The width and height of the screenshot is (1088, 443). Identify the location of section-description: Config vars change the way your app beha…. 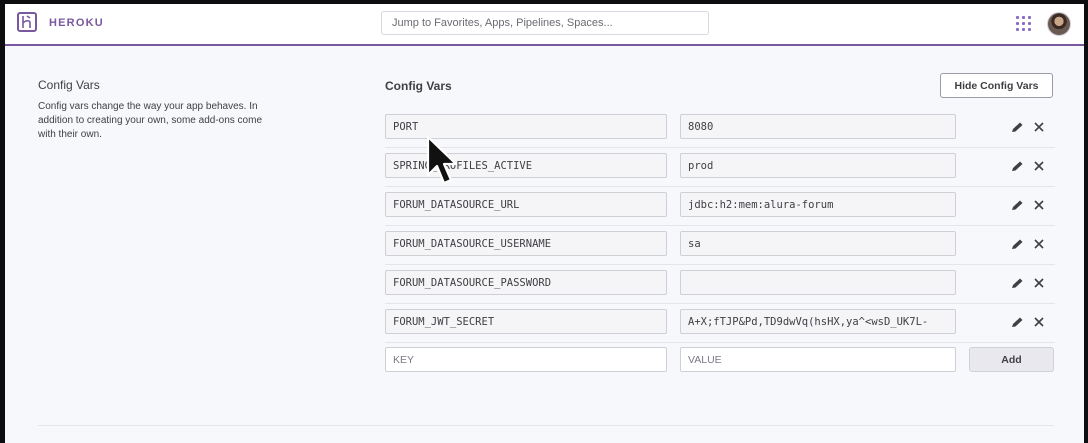
(150, 120).